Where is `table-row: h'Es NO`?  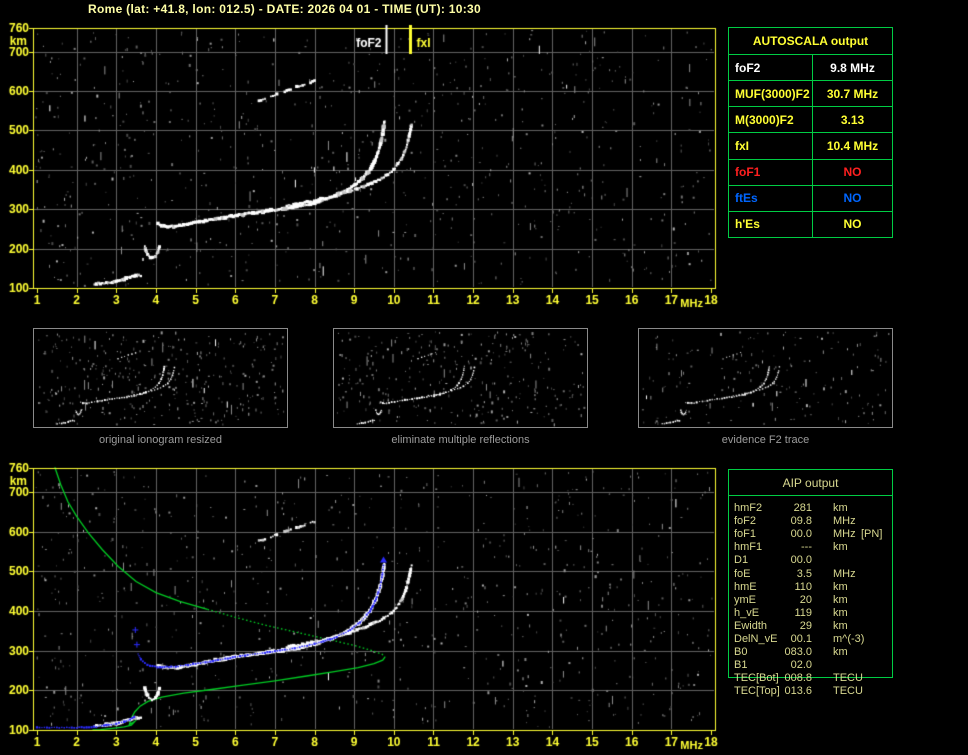 table-row: h'Es NO is located at coordinates (810, 223).